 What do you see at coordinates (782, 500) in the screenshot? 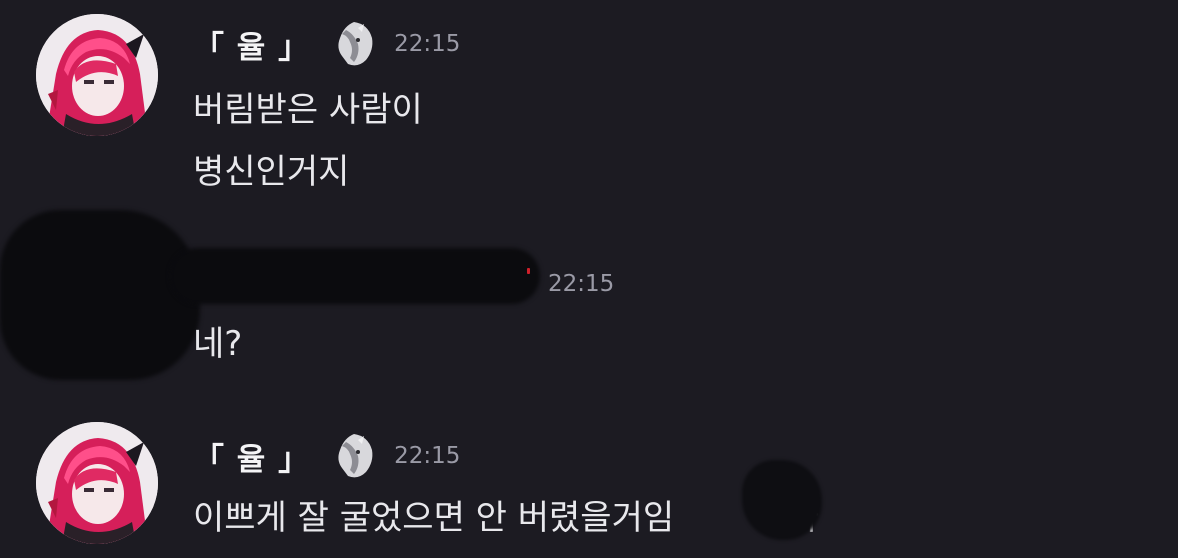
I see `redacted-name` at bounding box center [782, 500].